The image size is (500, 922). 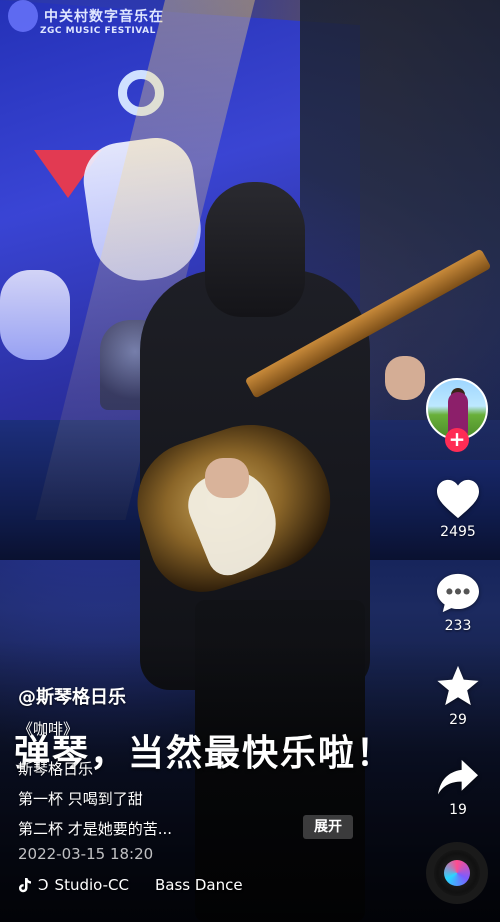 I want to click on like-button: 2495, so click(x=458, y=509).